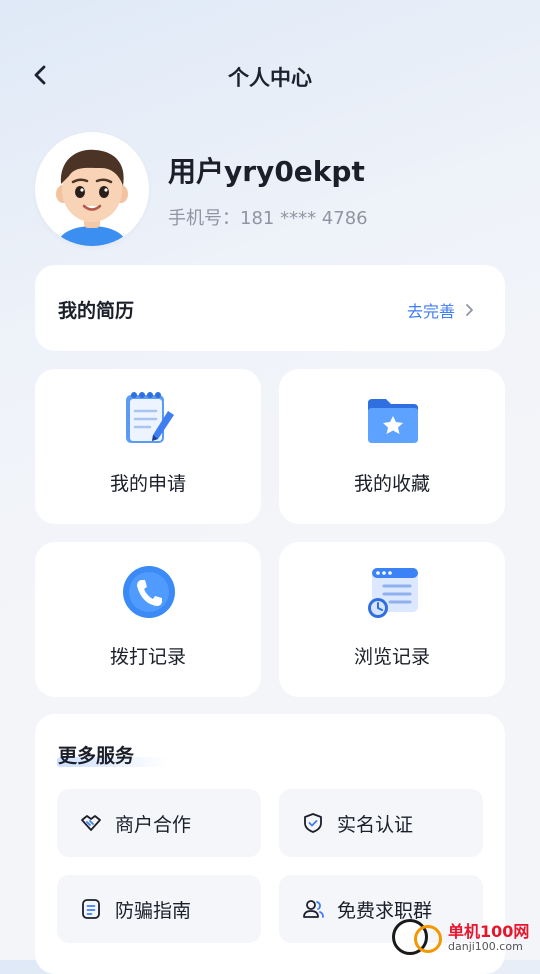 This screenshot has height=974, width=540. What do you see at coordinates (92, 189) in the screenshot?
I see `avatar` at bounding box center [92, 189].